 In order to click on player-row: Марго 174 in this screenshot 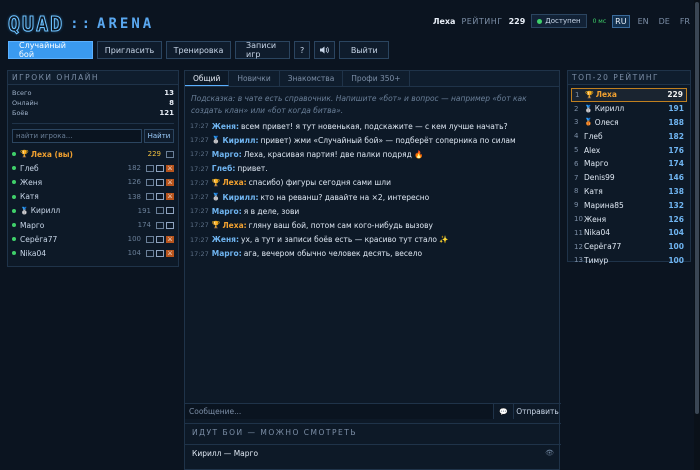, I will do `click(93, 225)`.